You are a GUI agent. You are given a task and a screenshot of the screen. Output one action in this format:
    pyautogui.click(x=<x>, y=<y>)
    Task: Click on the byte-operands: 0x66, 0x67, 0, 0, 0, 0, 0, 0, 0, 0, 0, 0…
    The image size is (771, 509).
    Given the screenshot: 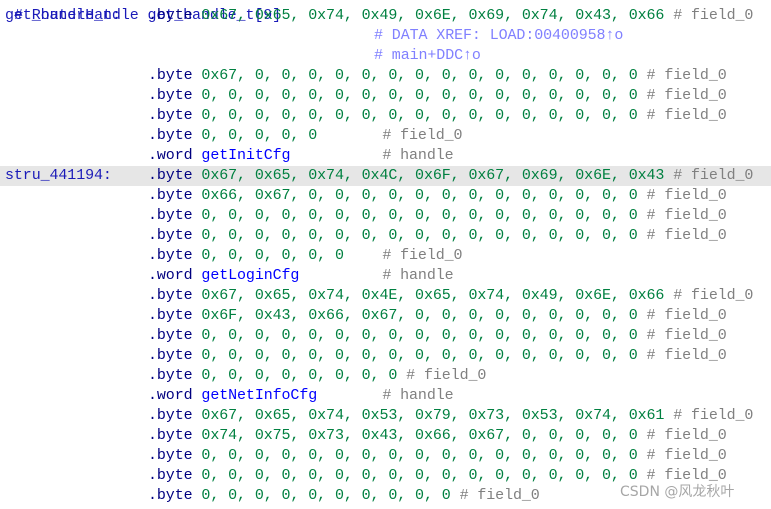 What is the action you would take?
    pyautogui.click(x=419, y=195)
    